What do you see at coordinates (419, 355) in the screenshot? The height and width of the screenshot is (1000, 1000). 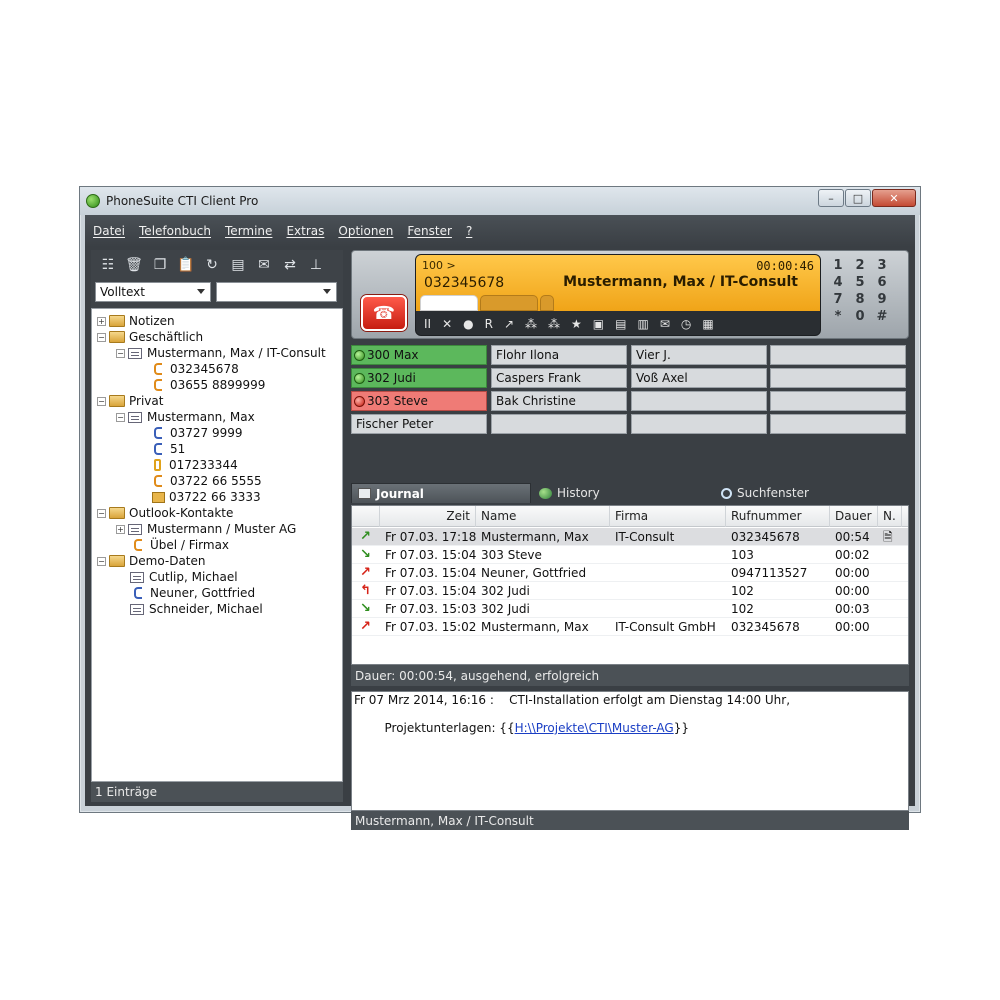 I see `blf-key: 300 Max` at bounding box center [419, 355].